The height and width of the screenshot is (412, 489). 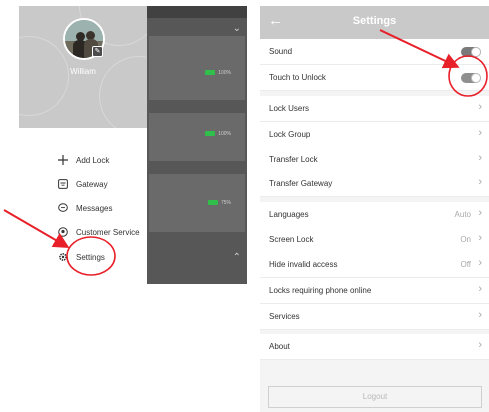 I want to click on logout-button: Logout, so click(x=375, y=397).